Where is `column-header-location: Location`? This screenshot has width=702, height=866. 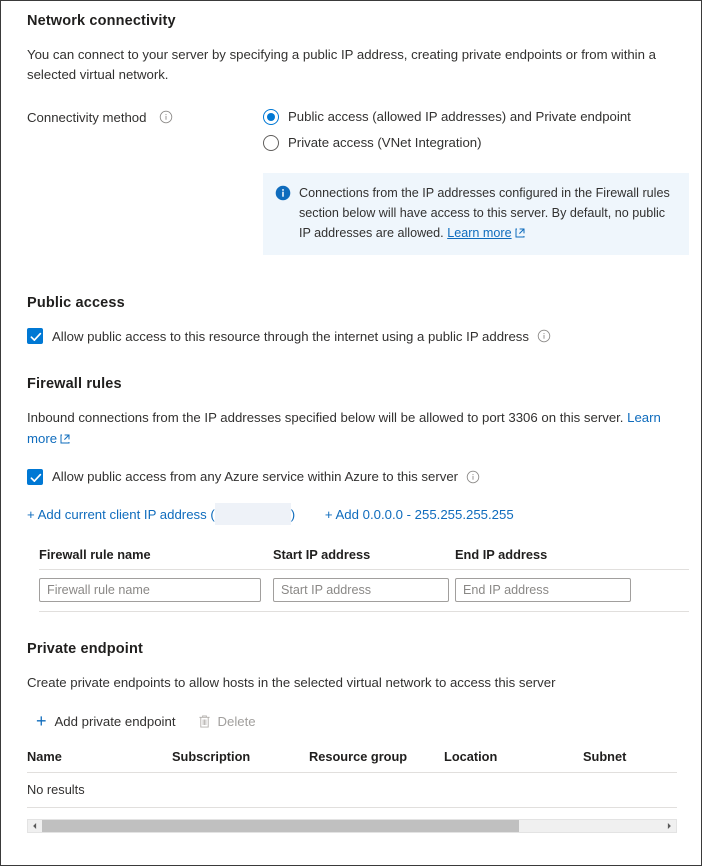 column-header-location: Location is located at coordinates (513, 756).